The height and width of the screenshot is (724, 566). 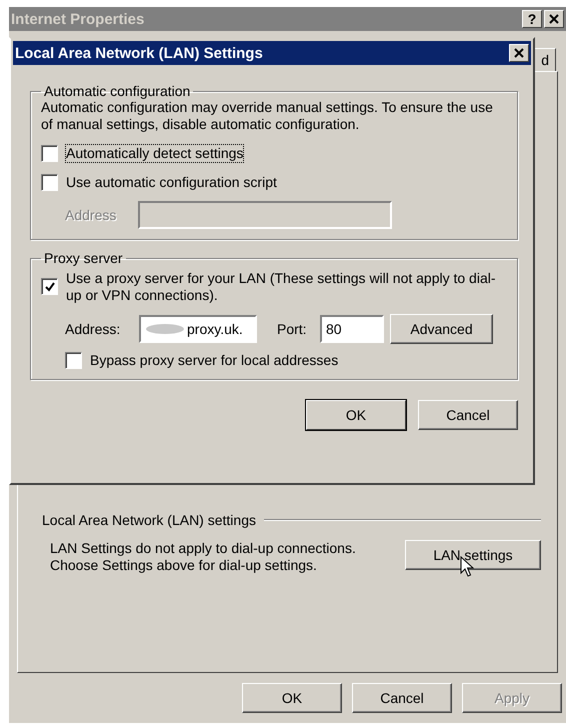 What do you see at coordinates (165, 329) in the screenshot?
I see `blurred-redaction-icon` at bounding box center [165, 329].